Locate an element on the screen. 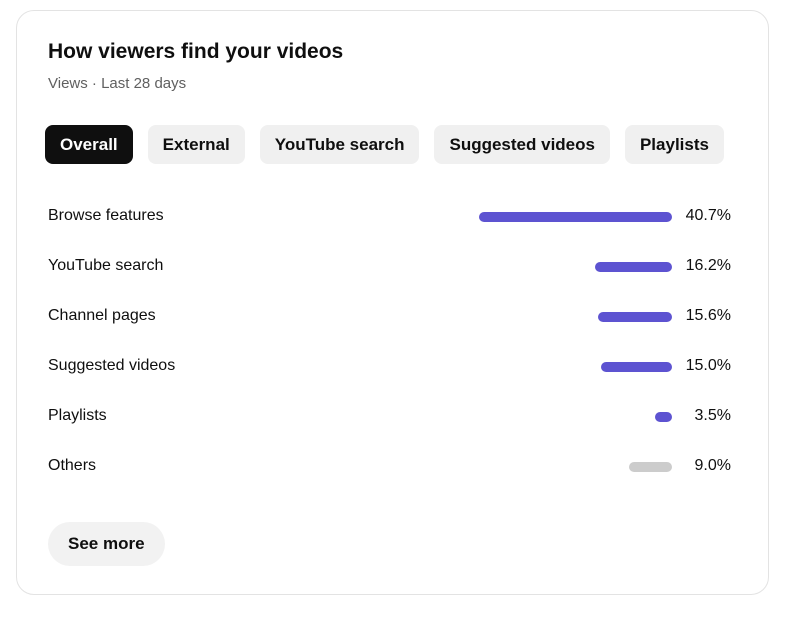 This screenshot has width=791, height=617. tab-overall: Overall is located at coordinates (89, 144).